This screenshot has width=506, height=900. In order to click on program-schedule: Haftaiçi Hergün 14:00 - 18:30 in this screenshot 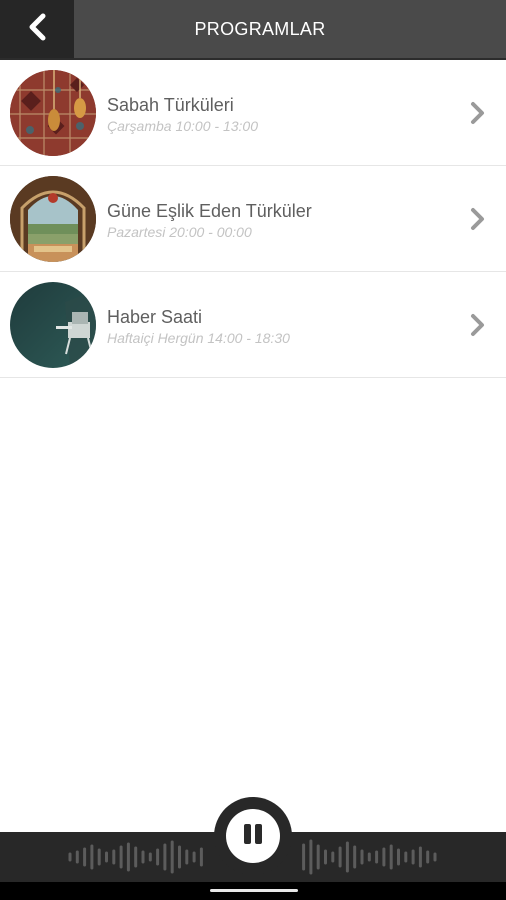, I will do `click(198, 338)`.